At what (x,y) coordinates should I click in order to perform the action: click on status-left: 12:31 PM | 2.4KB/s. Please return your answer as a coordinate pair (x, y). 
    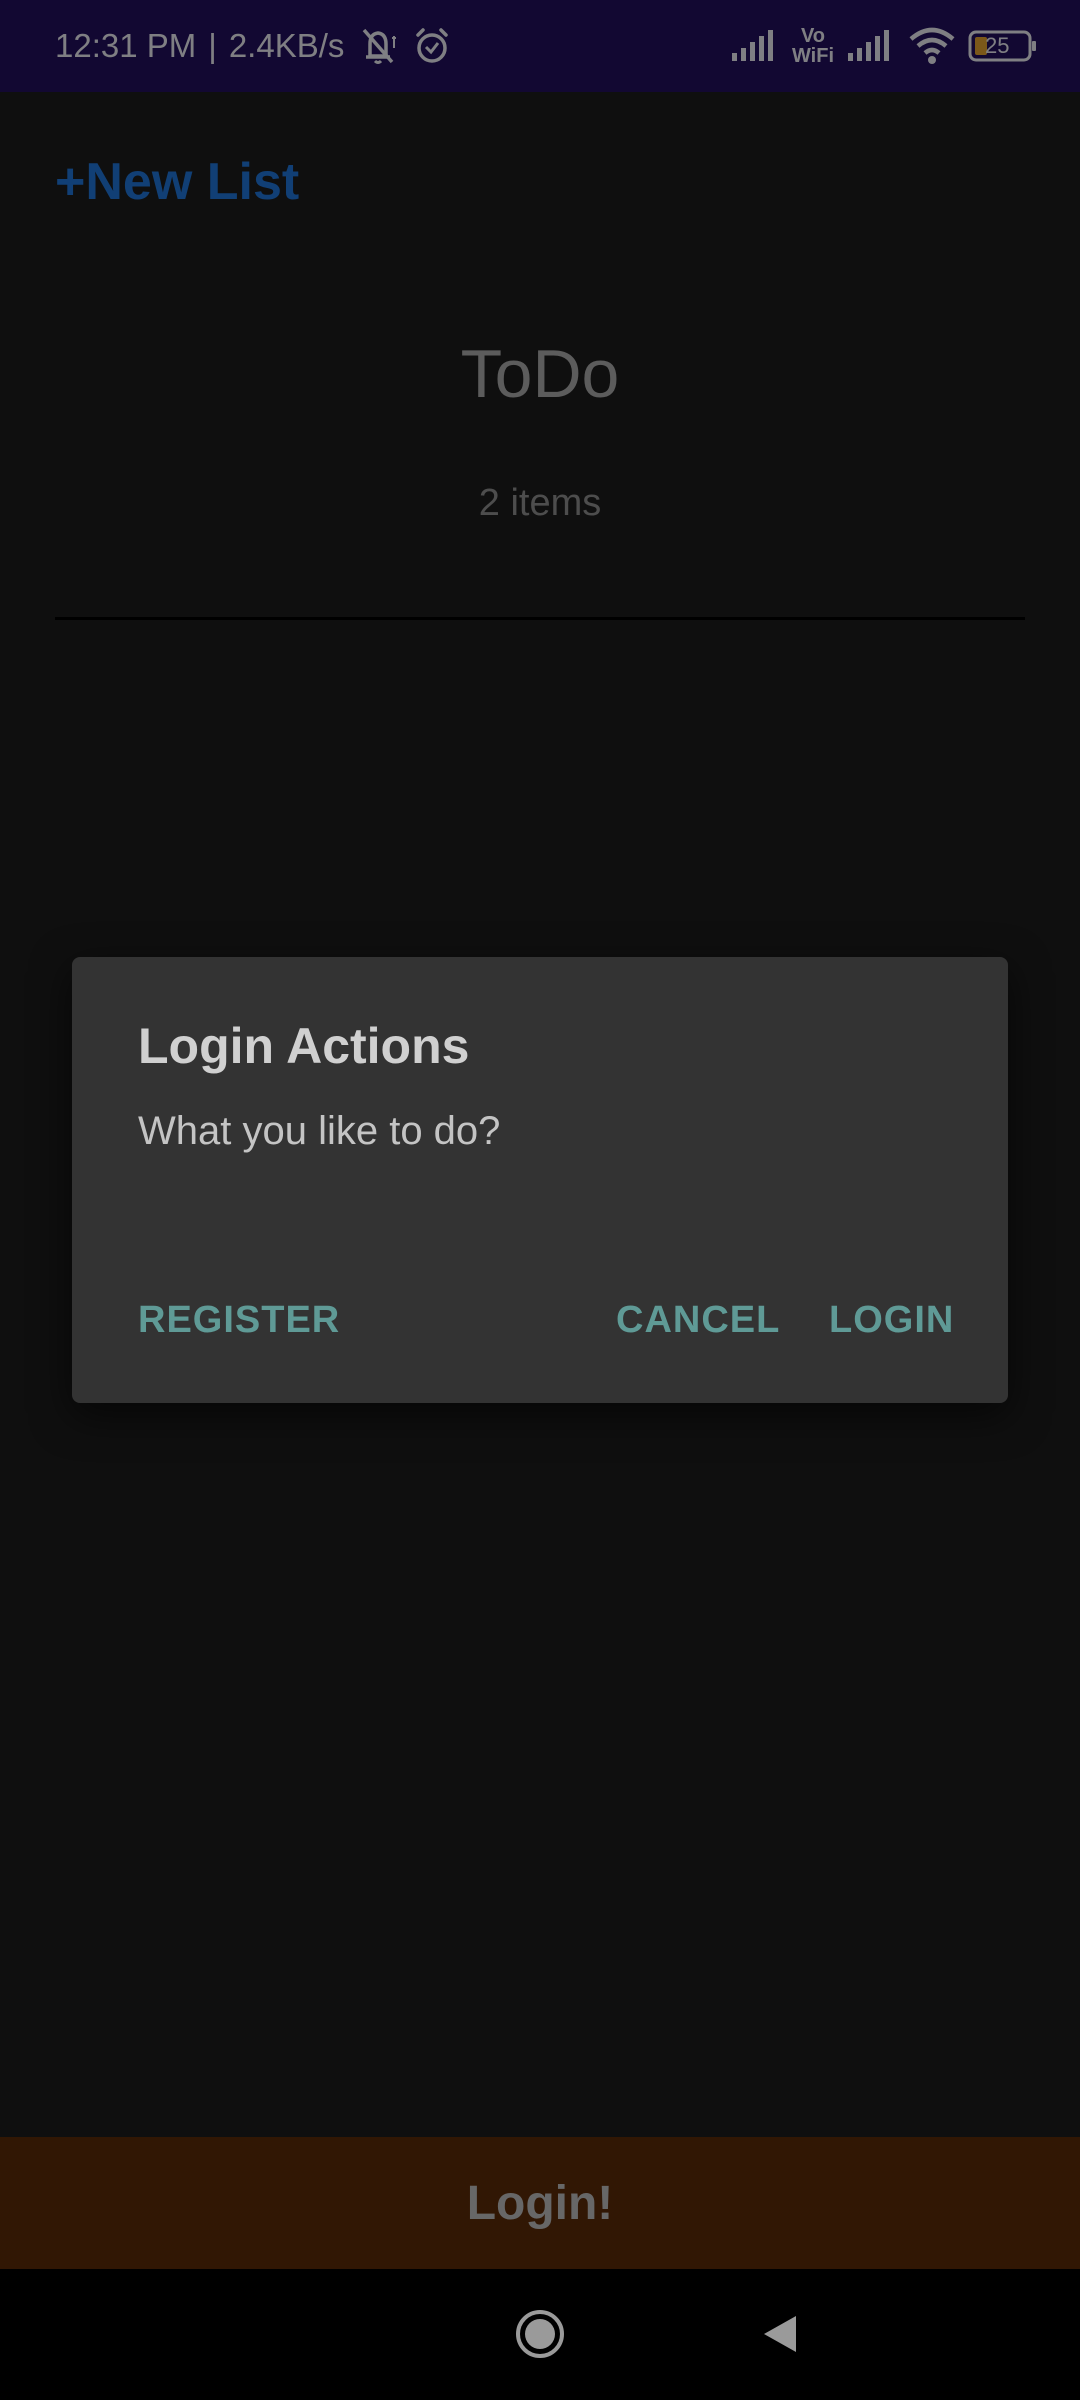
    Looking at the image, I should click on (253, 46).